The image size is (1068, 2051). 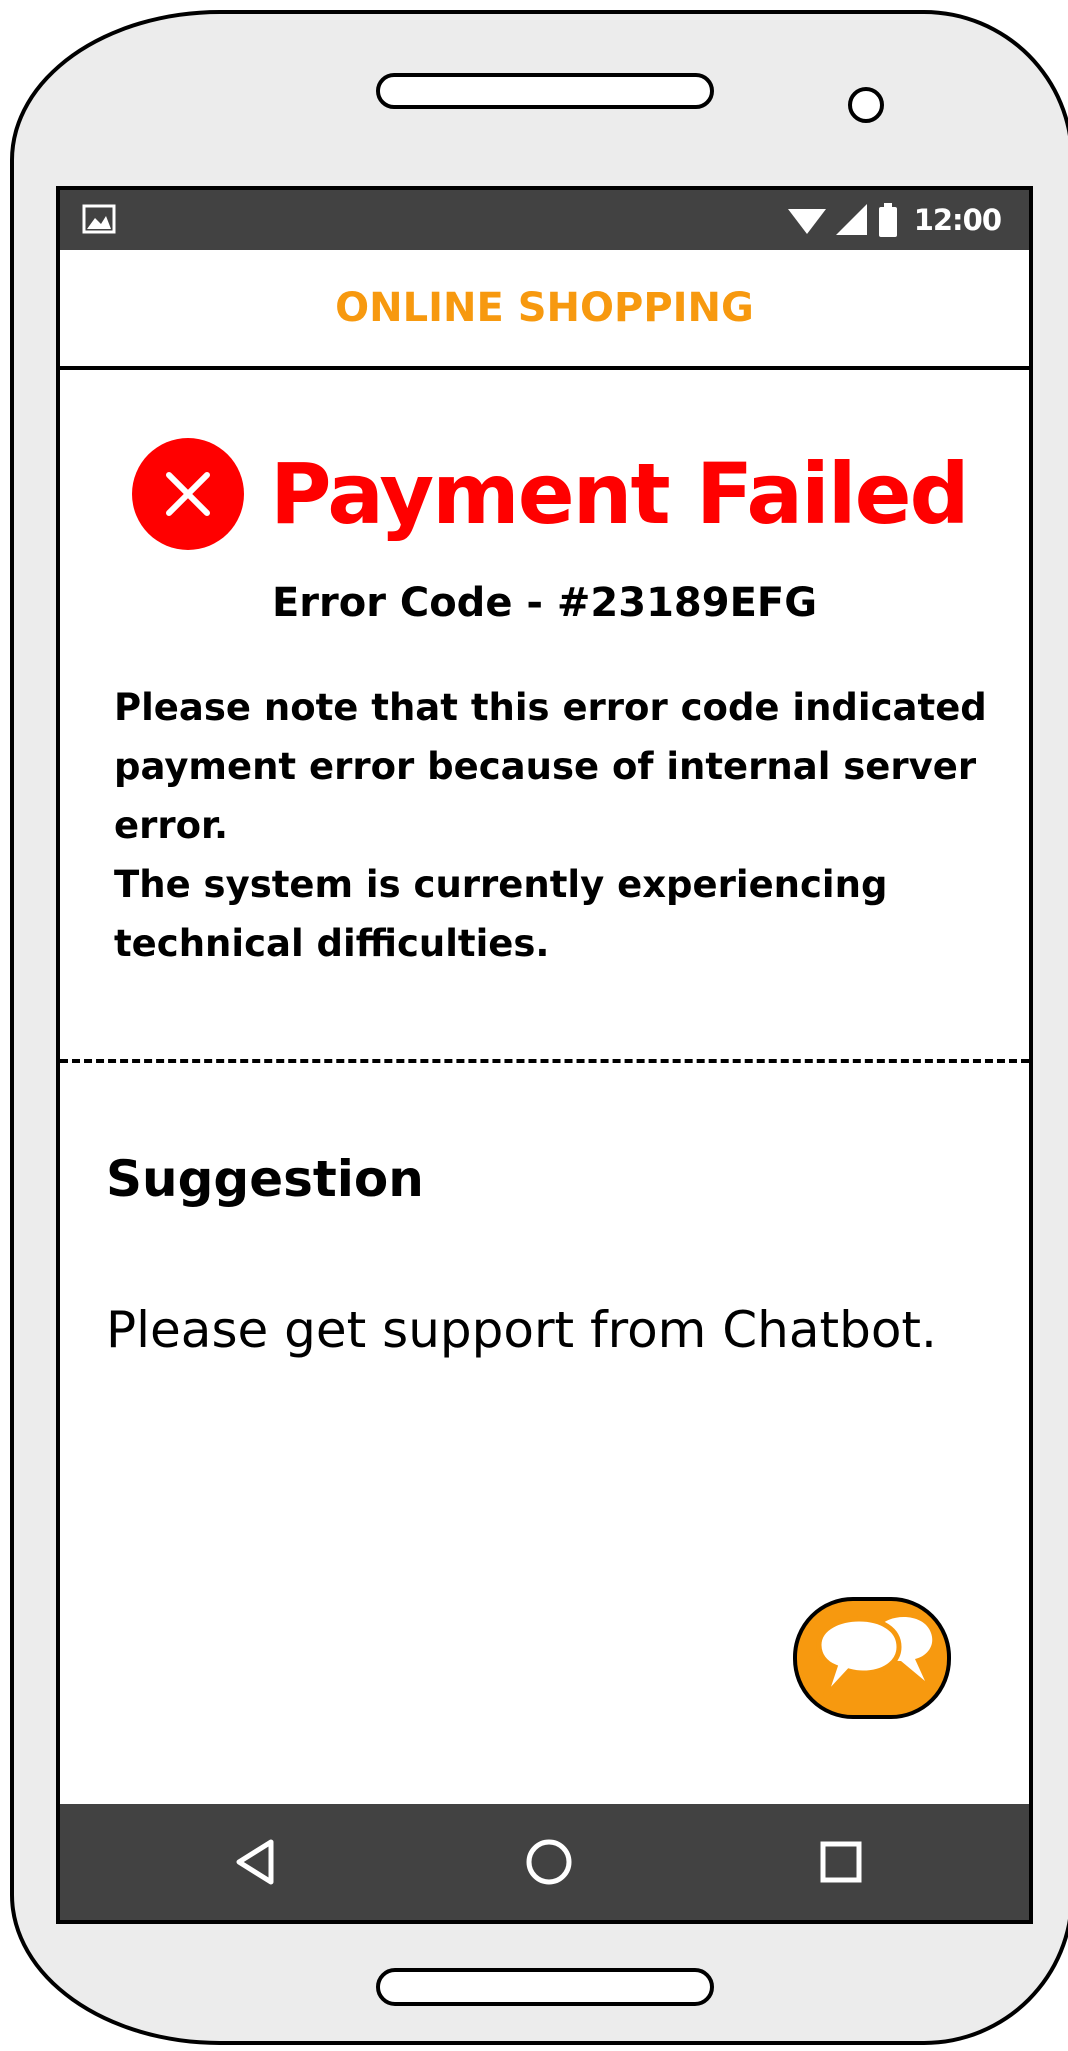 I want to click on image-icon, so click(x=99, y=219).